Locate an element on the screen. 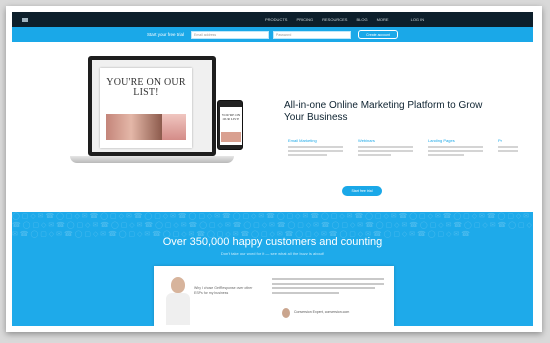 The height and width of the screenshot is (343, 550). feature-more: Pr is located at coordinates (508, 148).